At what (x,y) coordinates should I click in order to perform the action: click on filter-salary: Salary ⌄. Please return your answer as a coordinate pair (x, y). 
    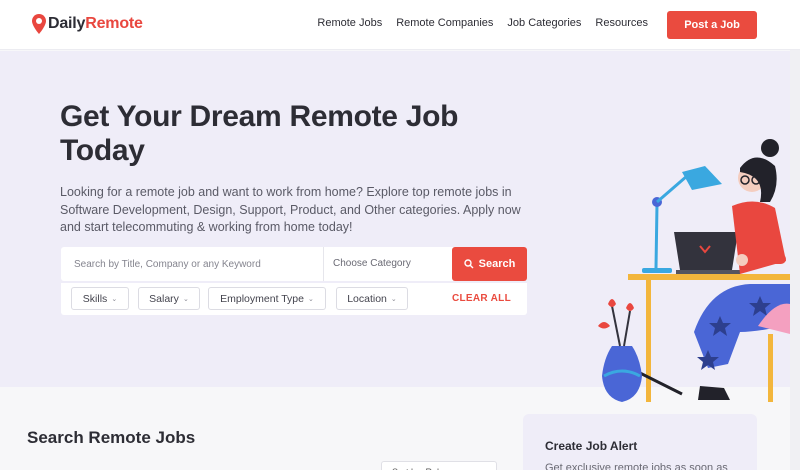
    Looking at the image, I should click on (169, 298).